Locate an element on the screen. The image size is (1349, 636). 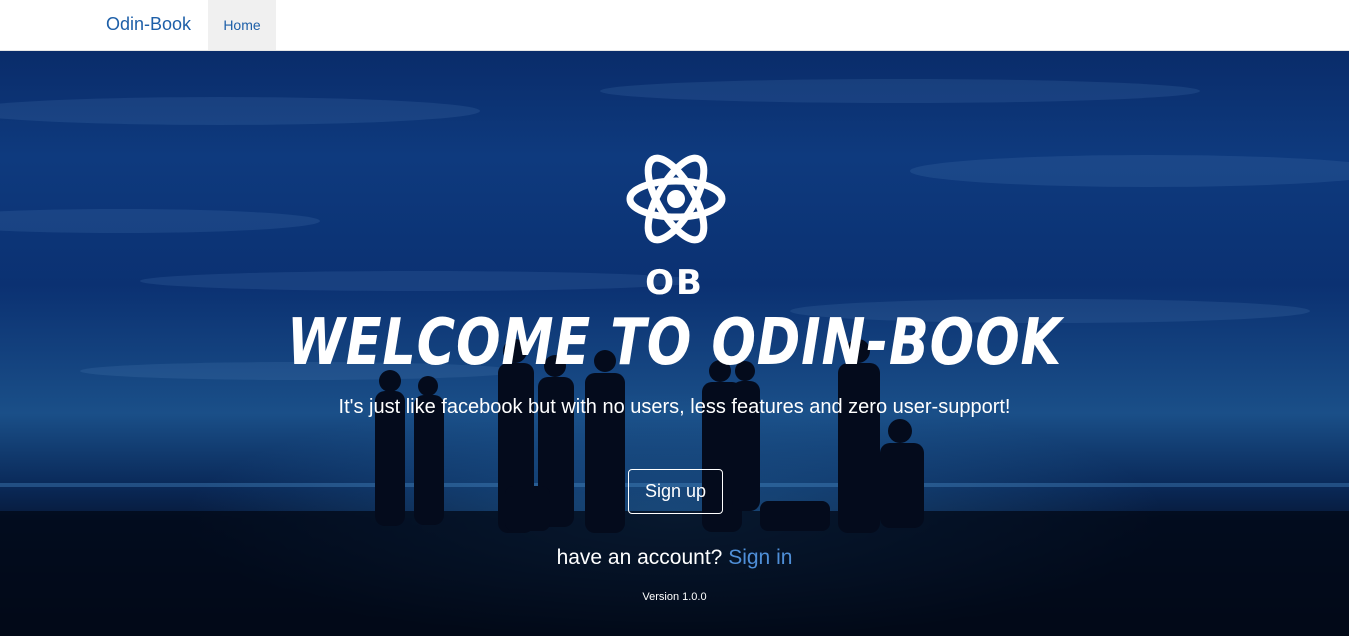
nav-home-link: Home is located at coordinates (242, 25).